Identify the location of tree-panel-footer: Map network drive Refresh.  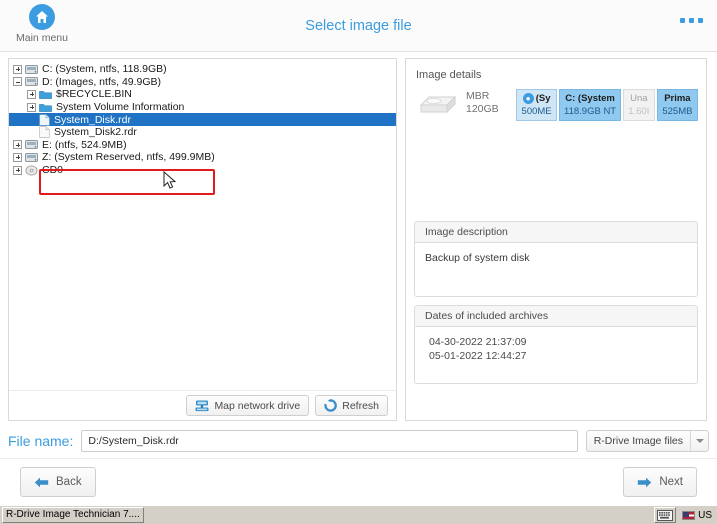
(202, 405).